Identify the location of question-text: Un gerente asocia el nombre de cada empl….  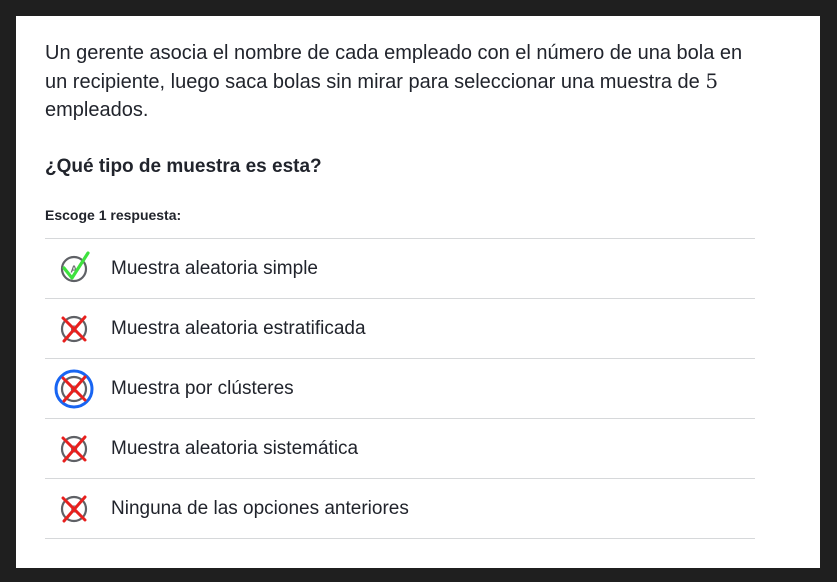
(400, 81).